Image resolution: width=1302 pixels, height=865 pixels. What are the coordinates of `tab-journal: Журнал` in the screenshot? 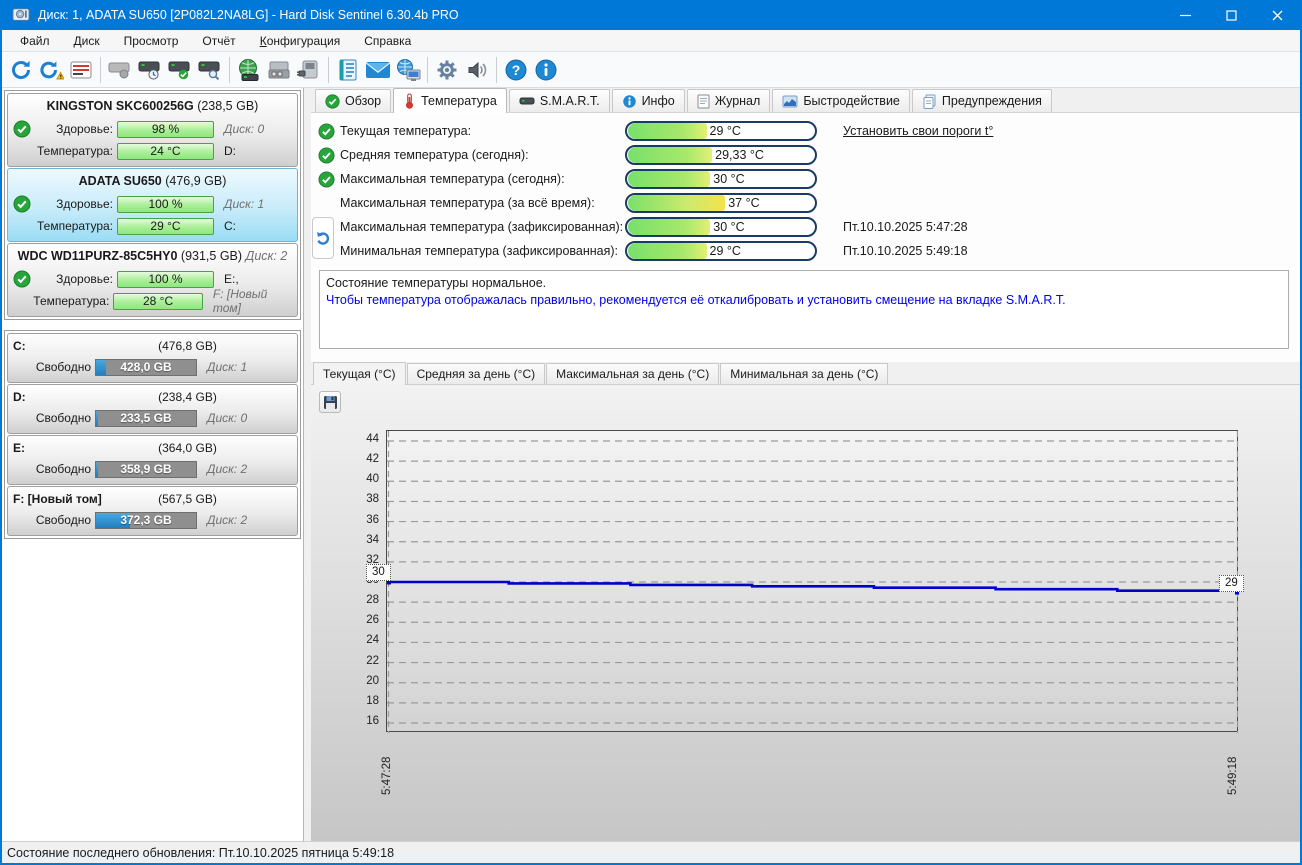 It's located at (728, 100).